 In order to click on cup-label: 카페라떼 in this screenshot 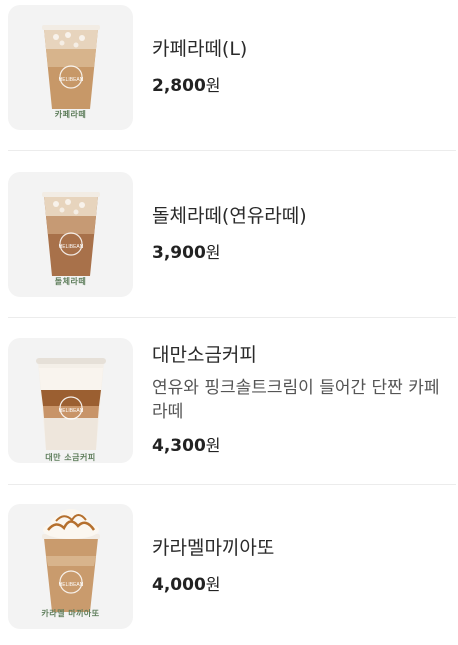, I will do `click(70, 114)`.